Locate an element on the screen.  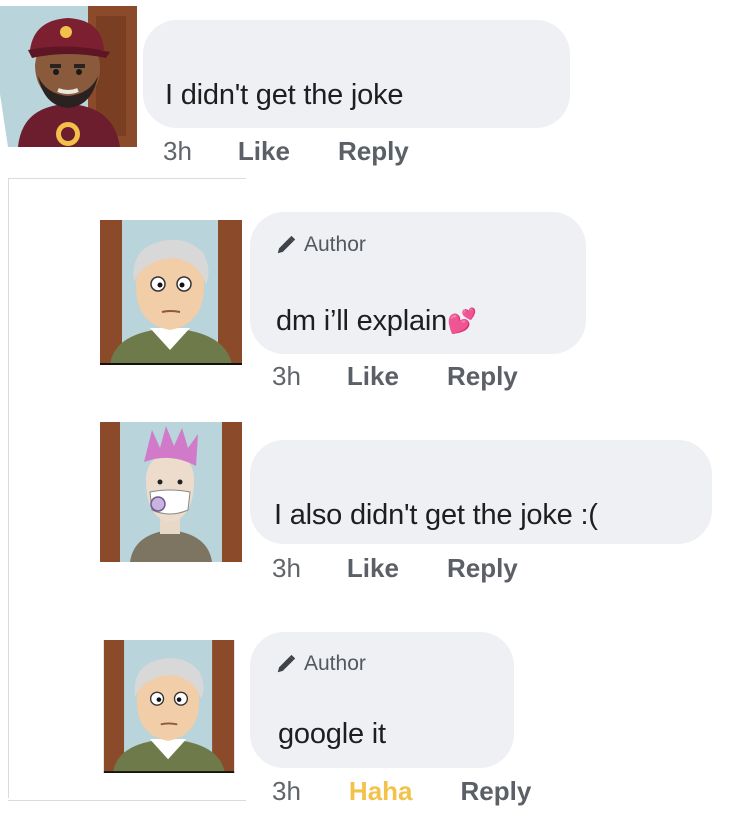
comment-time-3: 3h is located at coordinates (286, 568).